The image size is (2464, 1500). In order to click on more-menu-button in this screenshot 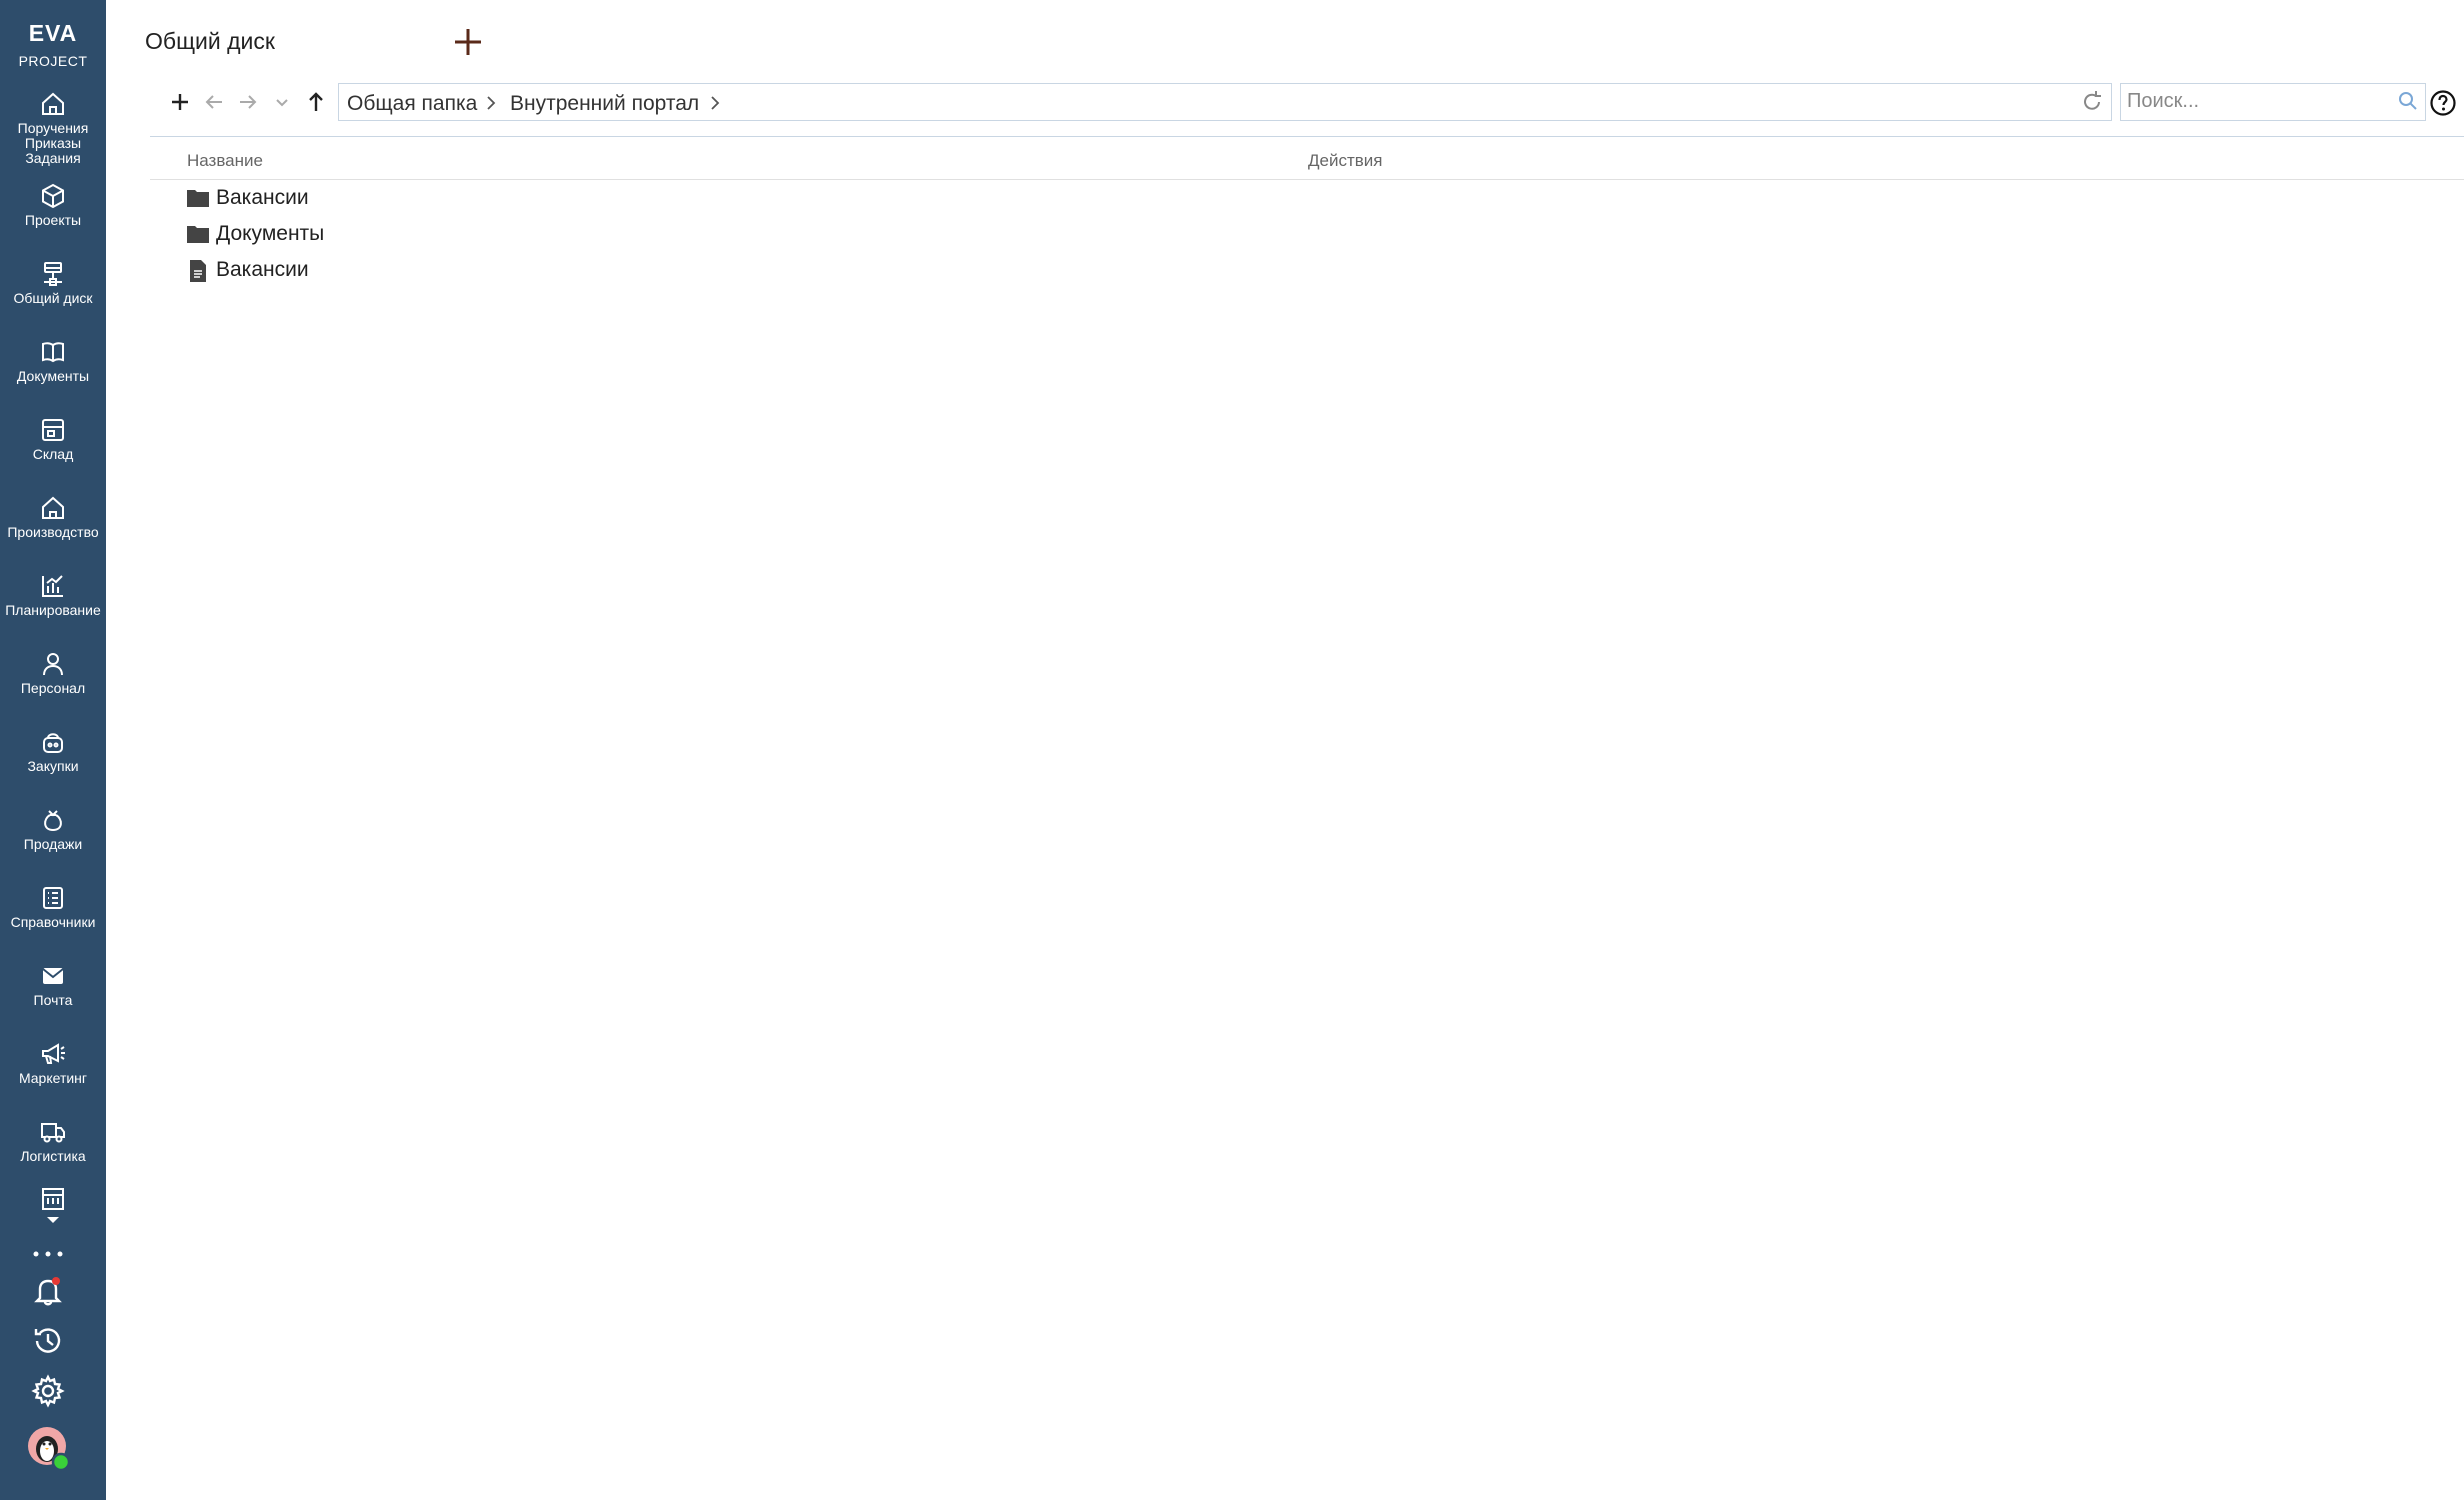, I will do `click(48, 1254)`.